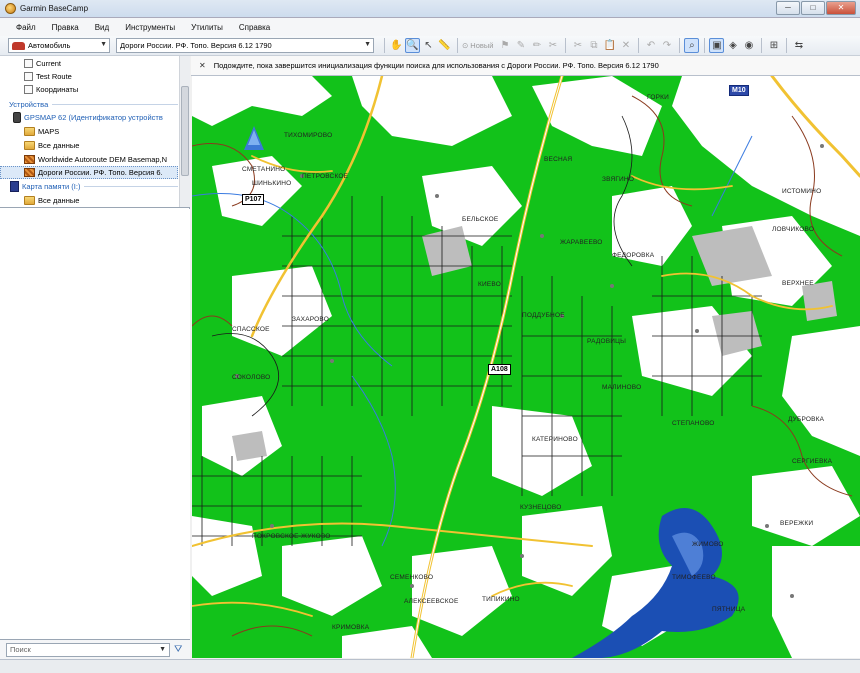 The height and width of the screenshot is (673, 860). I want to click on redo-button: ↷, so click(666, 45).